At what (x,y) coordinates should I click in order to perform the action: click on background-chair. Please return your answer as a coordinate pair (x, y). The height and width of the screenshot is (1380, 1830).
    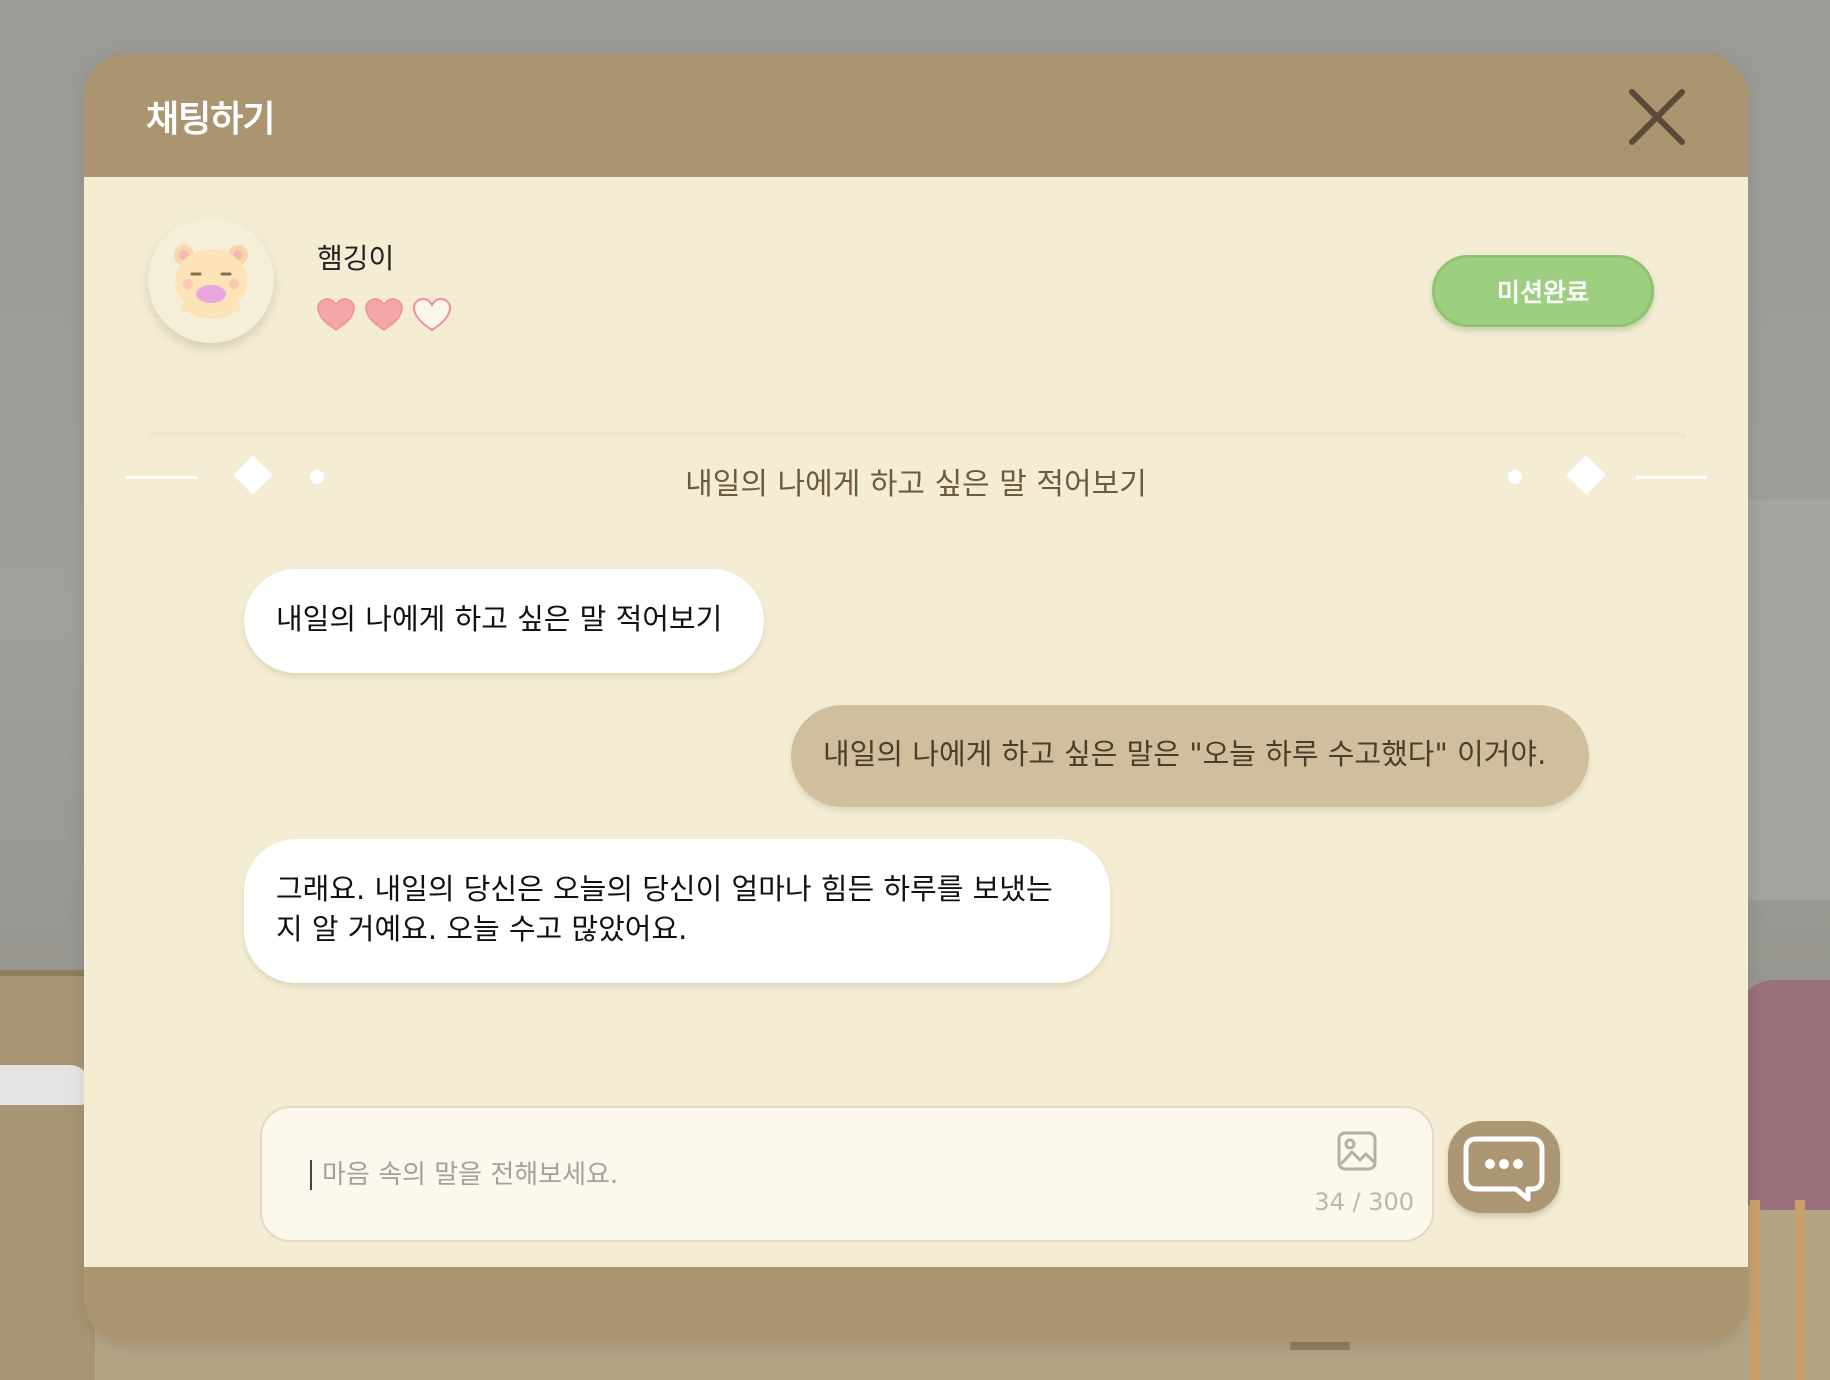
    Looking at the image, I should click on (1782, 1095).